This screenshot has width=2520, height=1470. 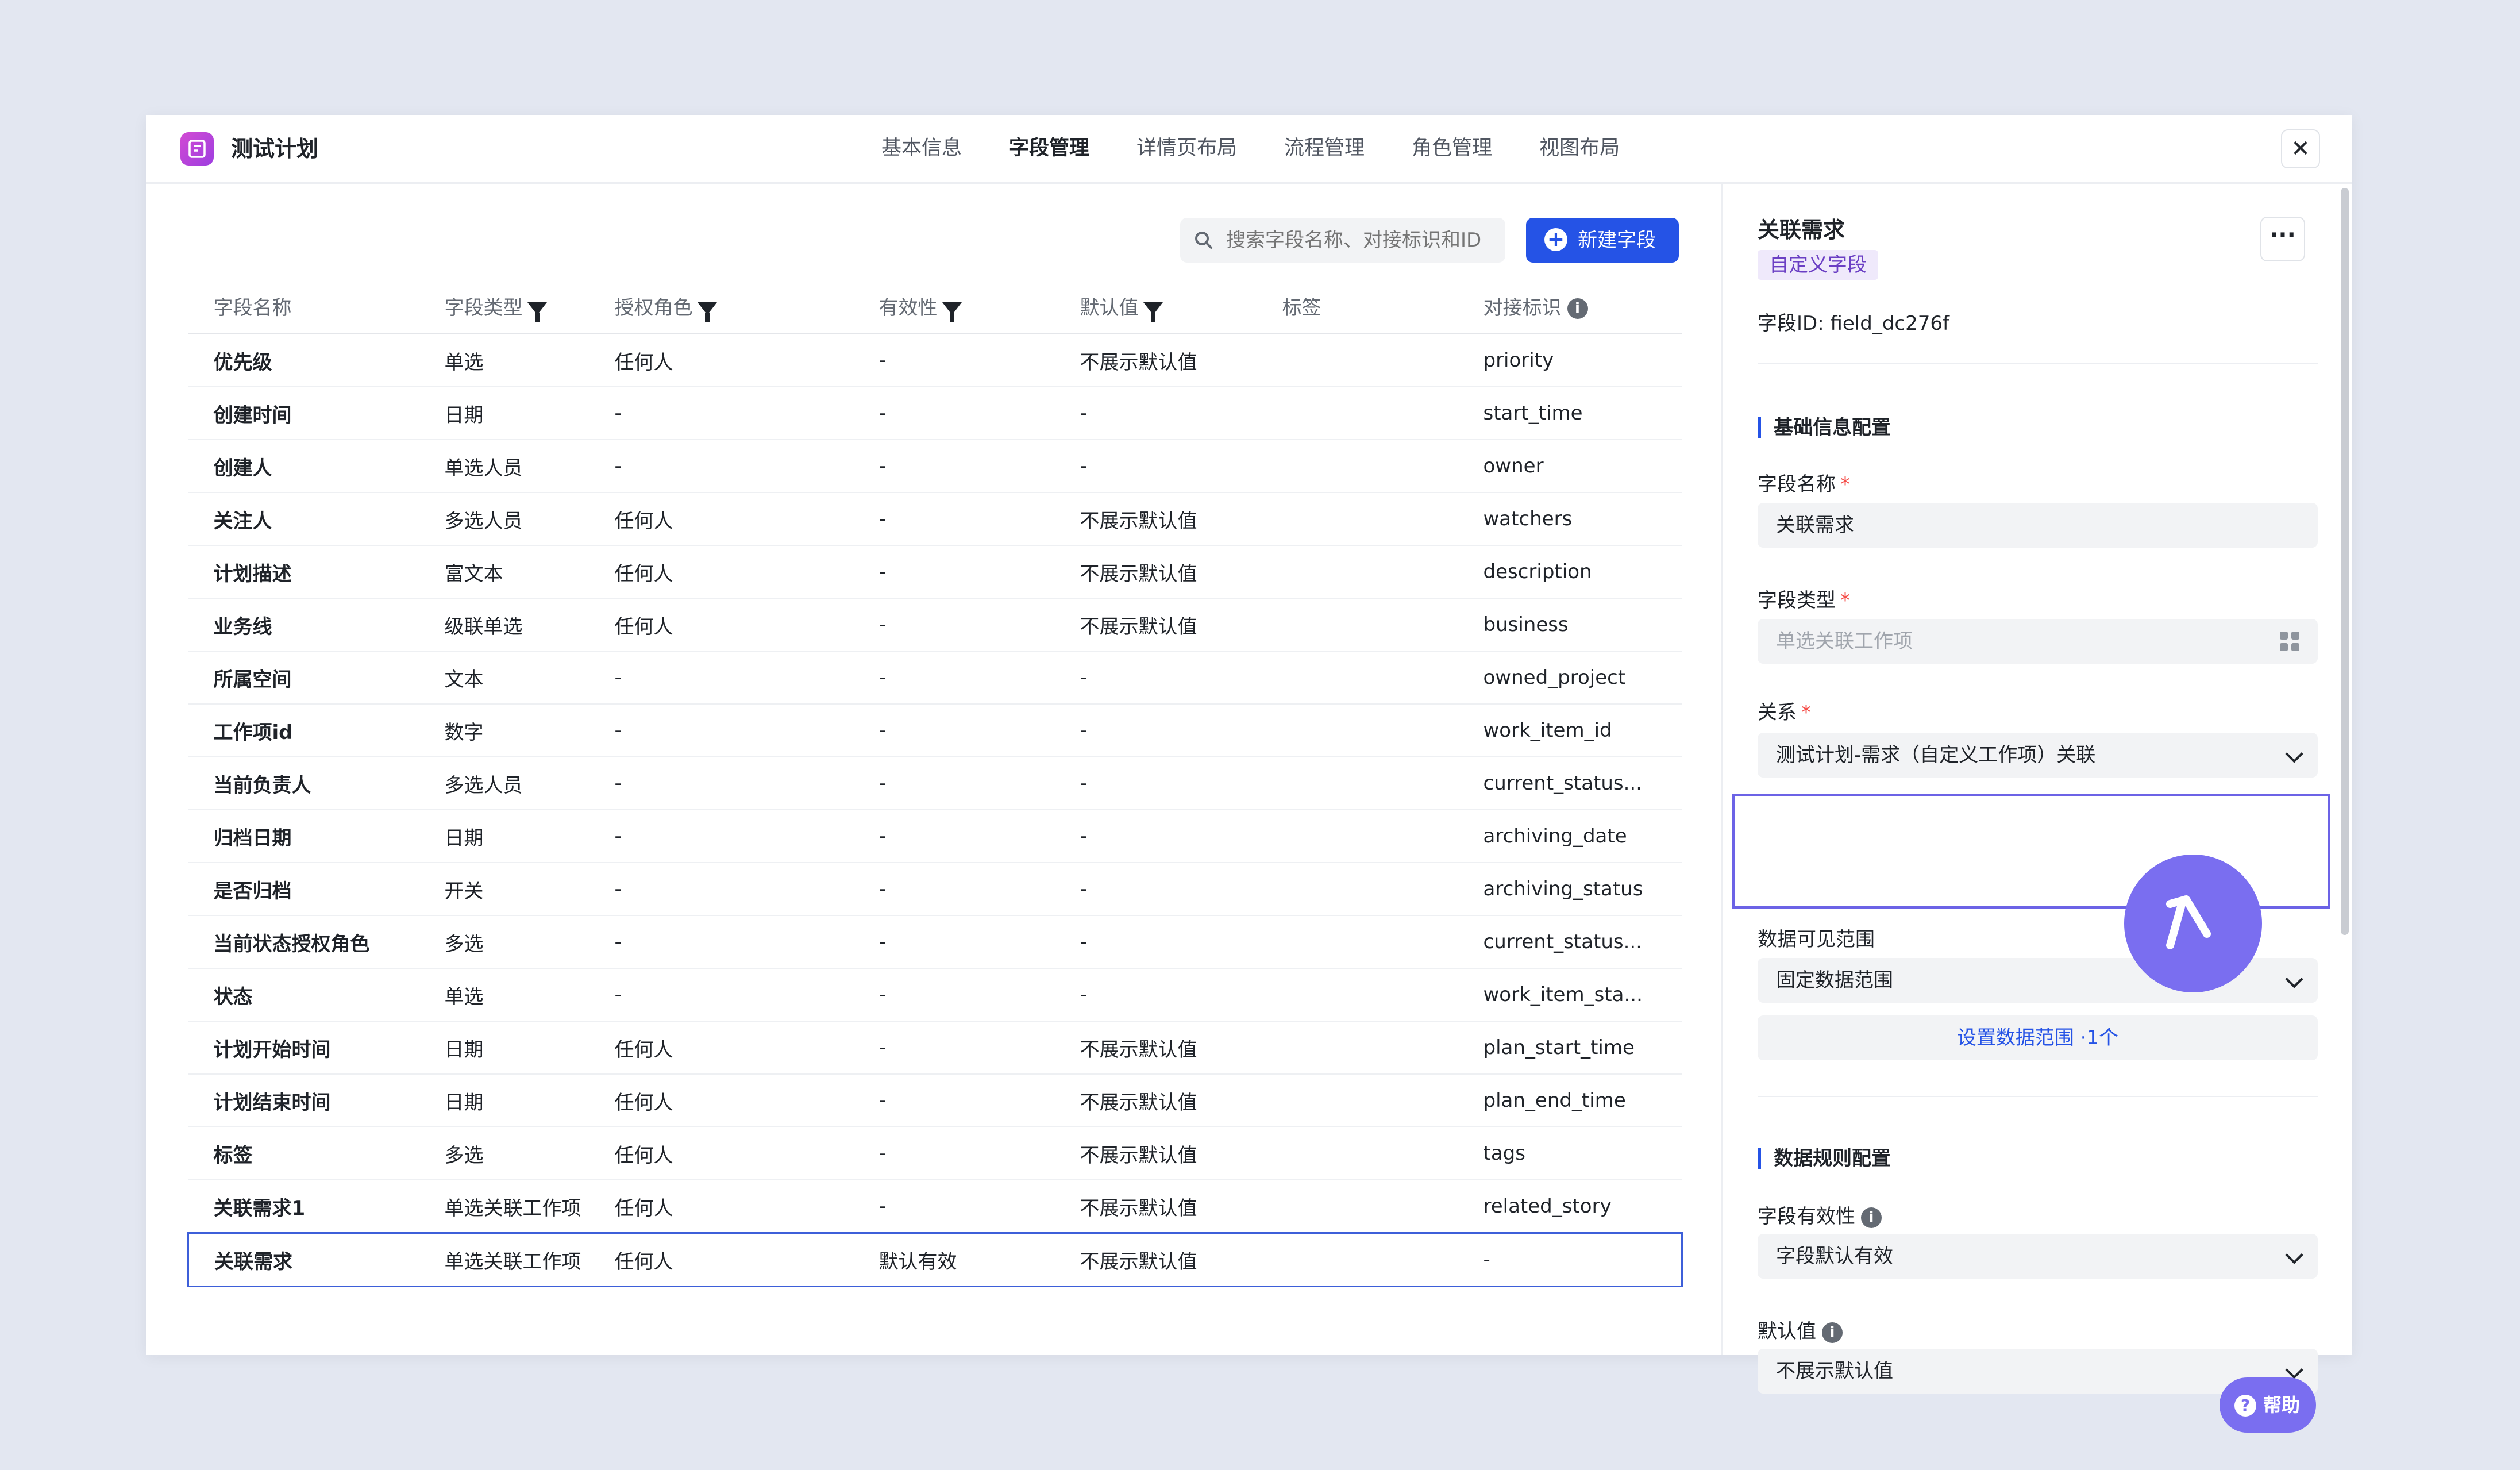 I want to click on validity-select: 字段默认有效, so click(x=2038, y=1256).